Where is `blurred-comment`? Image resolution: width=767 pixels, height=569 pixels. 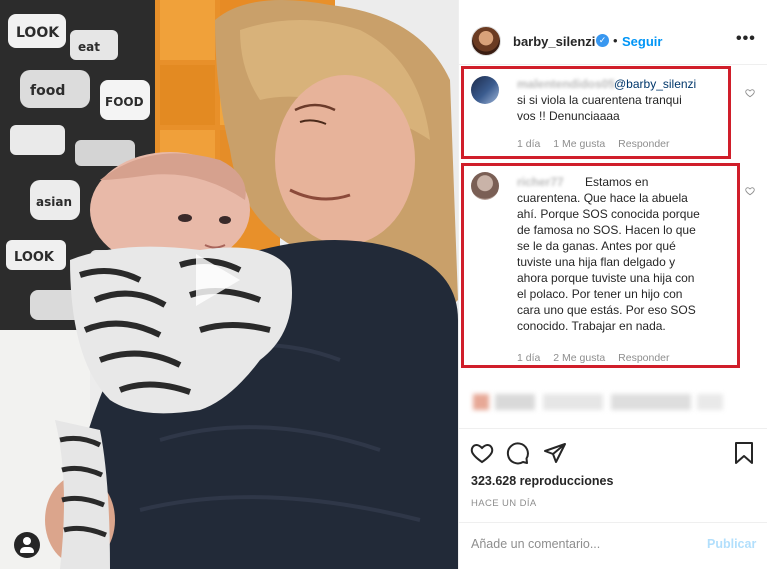
blurred-comment is located at coordinates (598, 402).